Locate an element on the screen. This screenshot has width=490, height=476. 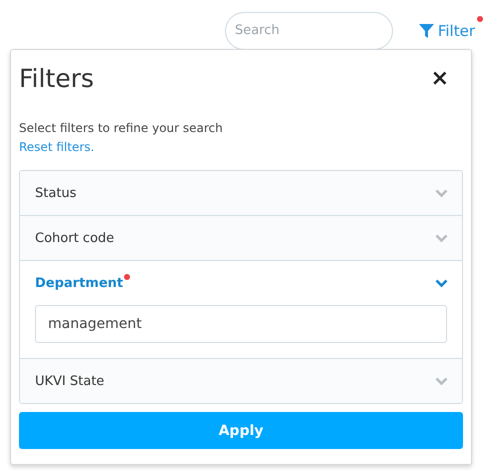
panel-title: Filters is located at coordinates (56, 78).